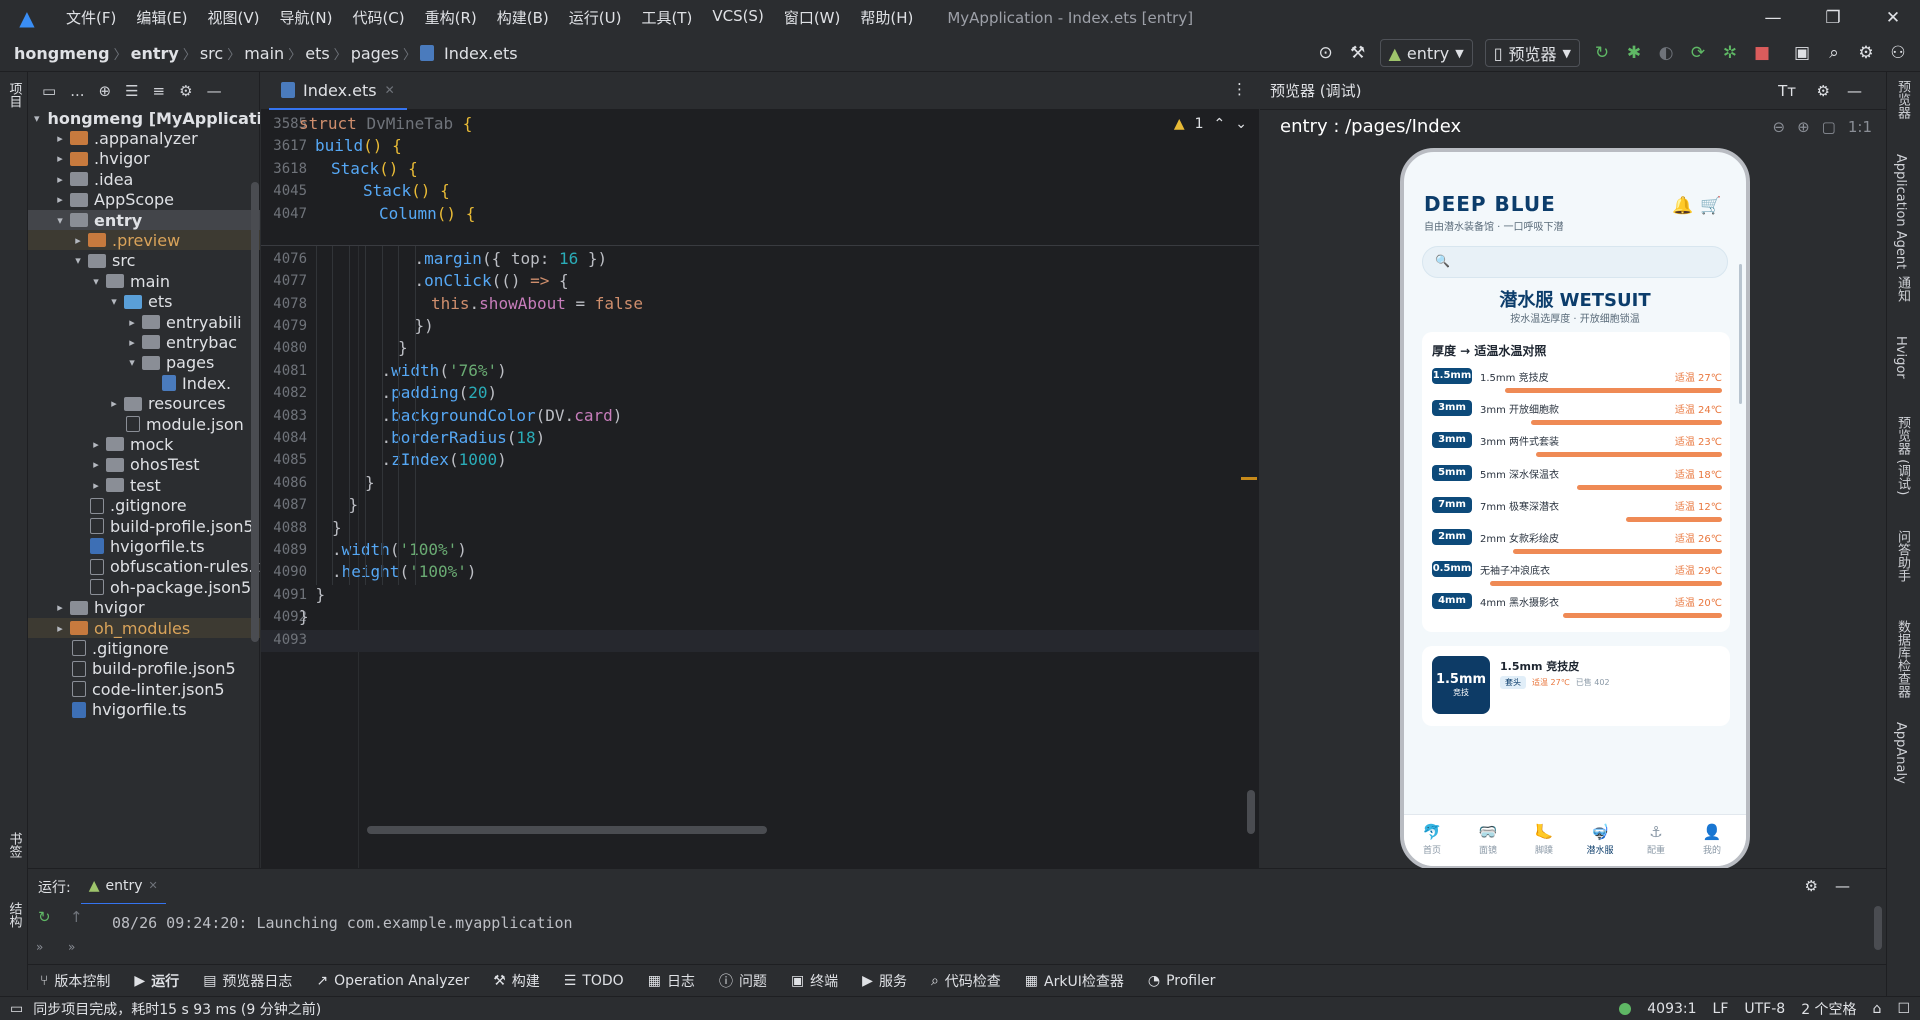 The height and width of the screenshot is (1020, 1920). Describe the element at coordinates (76, 917) in the screenshot. I see `scroll-up-icon: ↑` at that location.